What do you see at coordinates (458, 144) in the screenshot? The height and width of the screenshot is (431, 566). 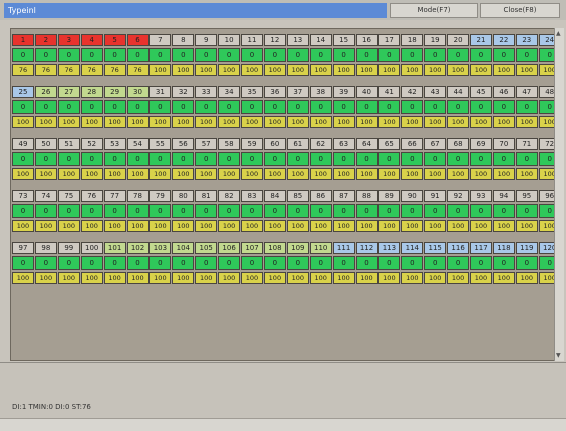 I see `channel-number: 68` at bounding box center [458, 144].